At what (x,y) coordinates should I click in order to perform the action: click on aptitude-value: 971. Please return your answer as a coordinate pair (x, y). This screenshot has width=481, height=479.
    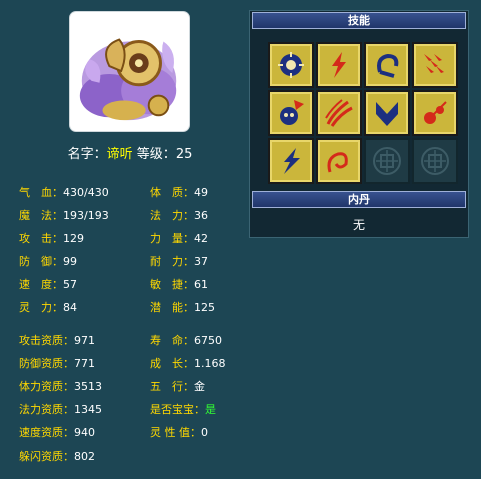
    Looking at the image, I should click on (84, 340).